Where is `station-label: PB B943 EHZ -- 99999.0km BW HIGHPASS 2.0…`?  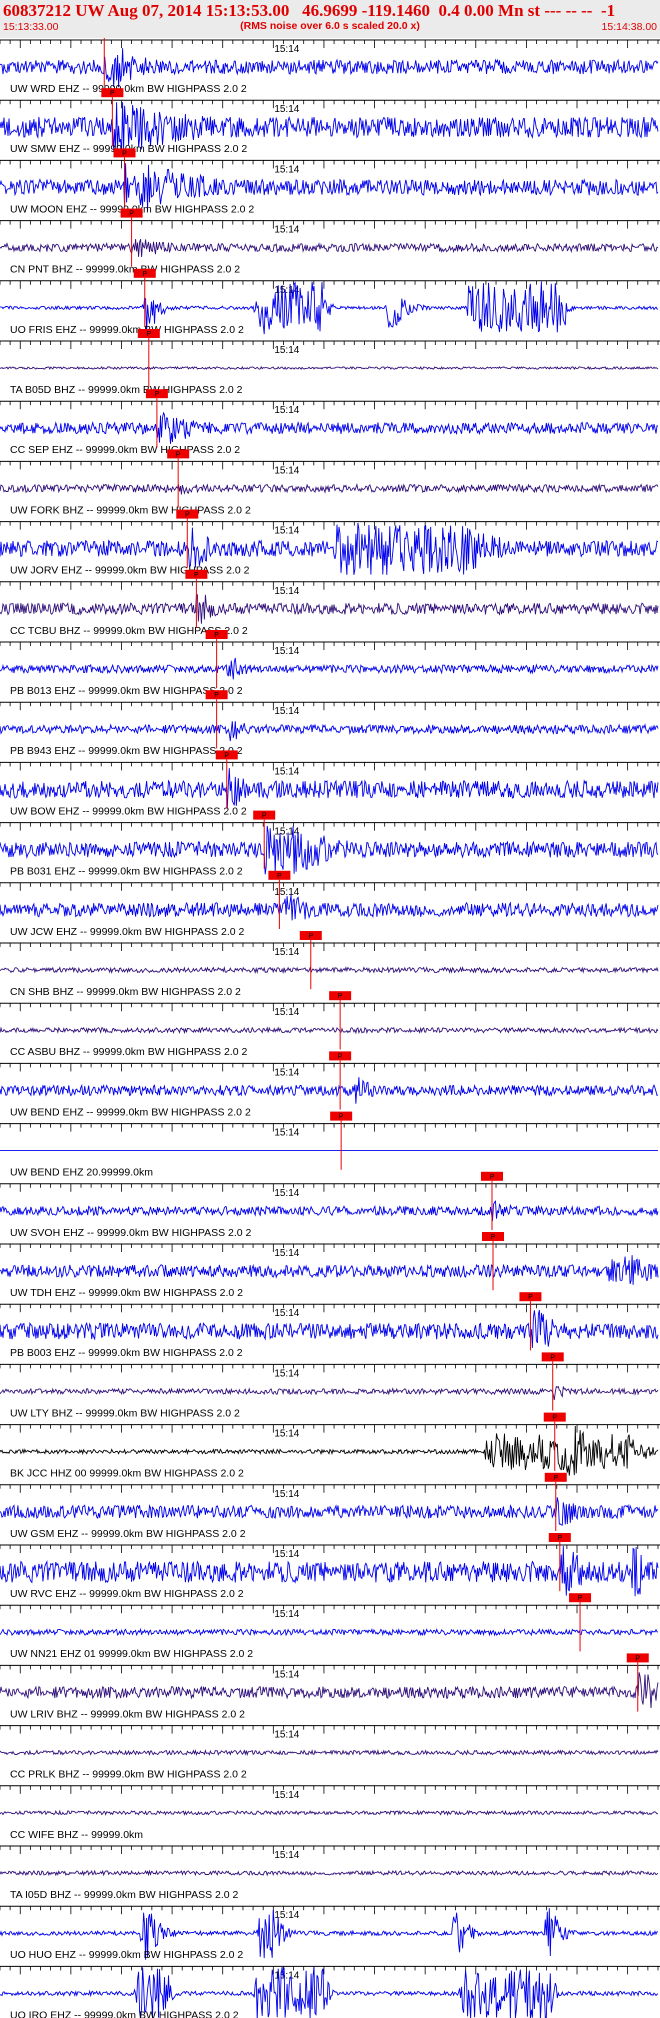
station-label: PB B943 EHZ -- 99999.0km BW HIGHPASS 2.0… is located at coordinates (126, 751).